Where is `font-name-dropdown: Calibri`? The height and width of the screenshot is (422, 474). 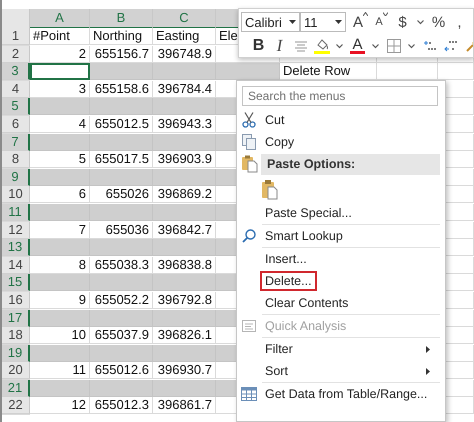
font-name-dropdown: Calibri is located at coordinates (270, 22).